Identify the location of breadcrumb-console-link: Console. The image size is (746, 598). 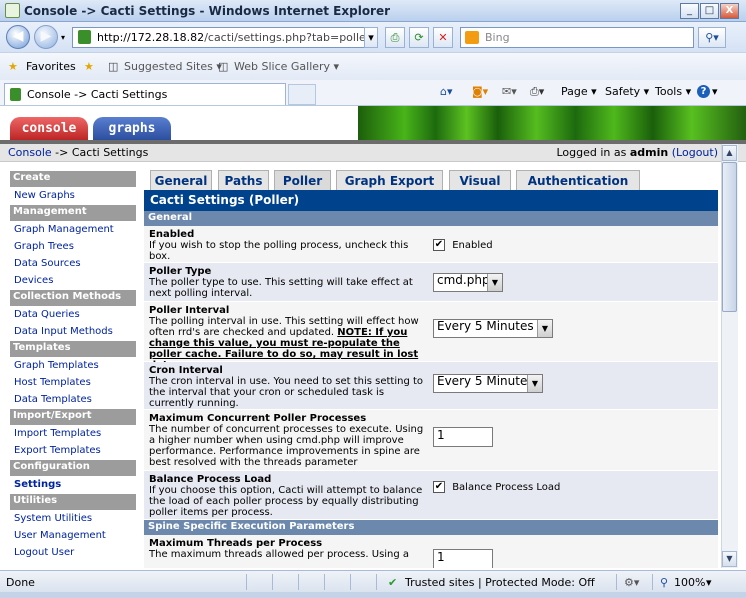
(30, 152).